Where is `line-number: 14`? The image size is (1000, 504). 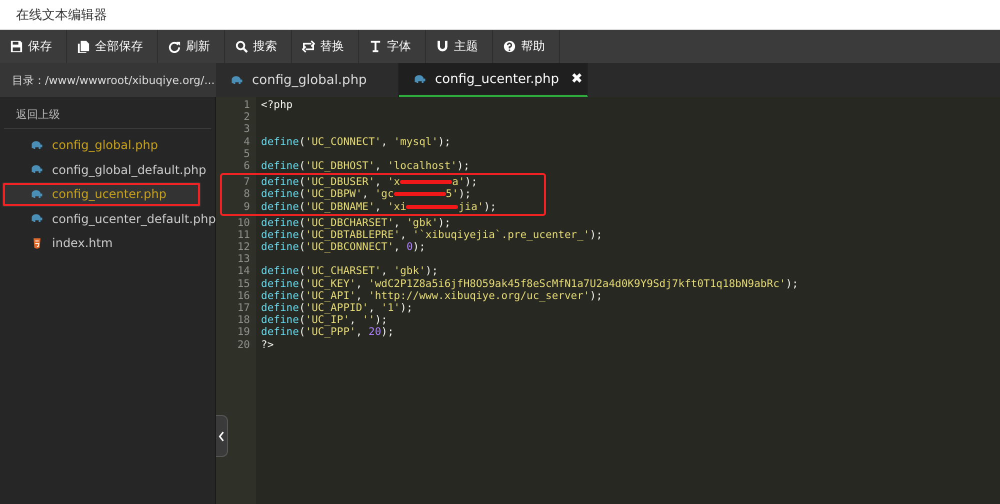
line-number: 14 is located at coordinates (243, 271).